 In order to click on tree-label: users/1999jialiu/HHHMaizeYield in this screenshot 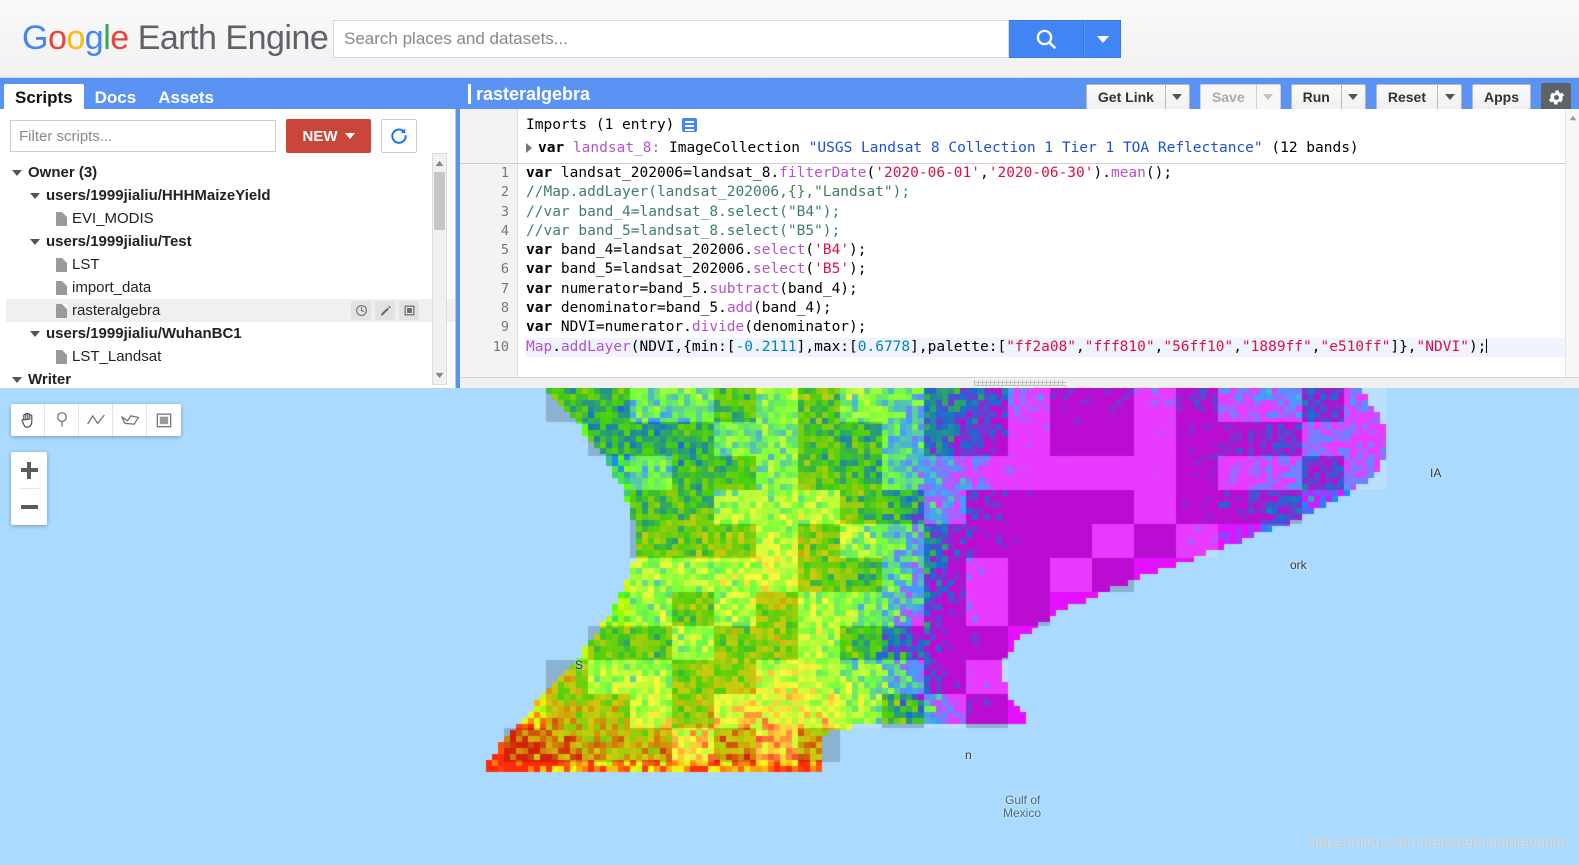, I will do `click(158, 195)`.